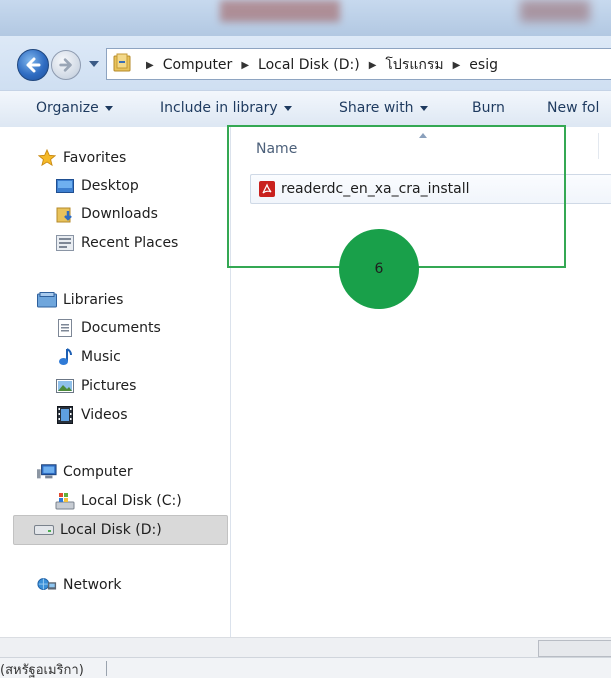 The height and width of the screenshot is (680, 611). I want to click on nav-local-disk-c: Local Disk (C:), so click(118, 501).